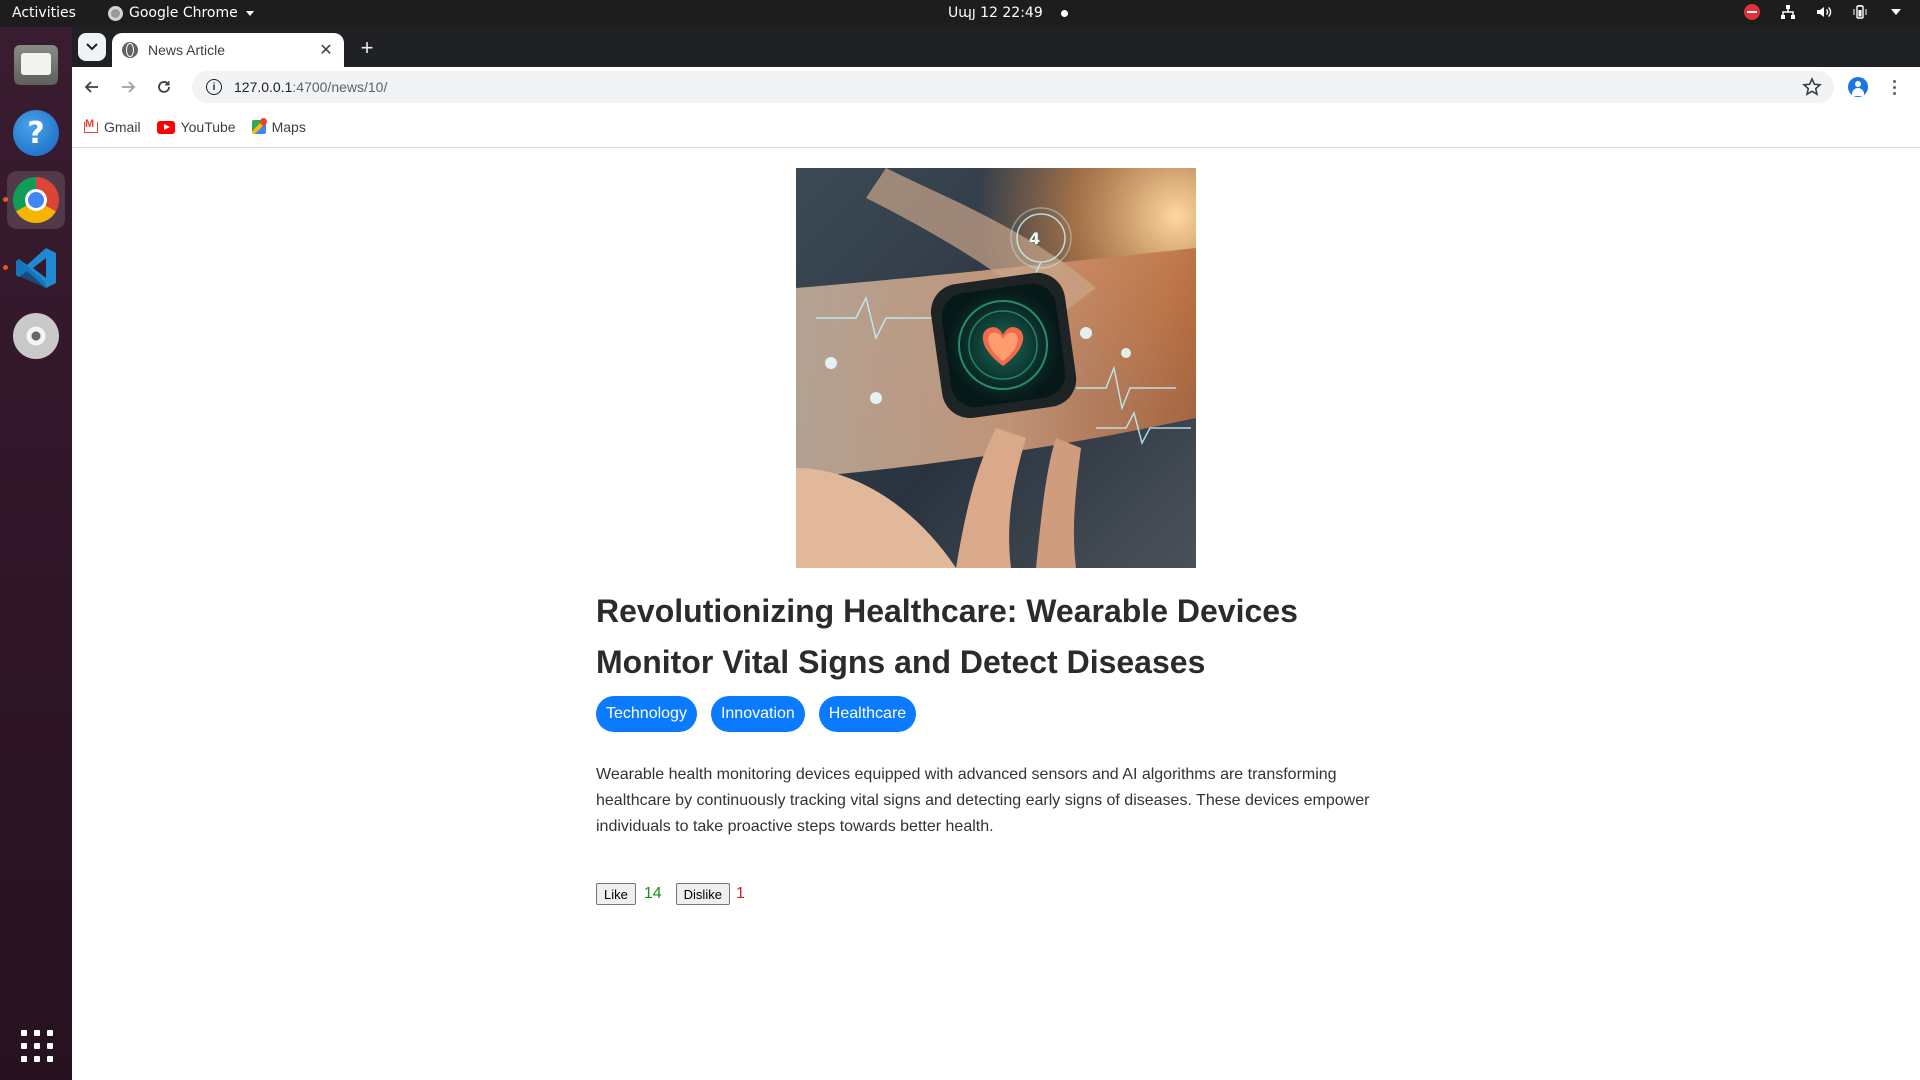  What do you see at coordinates (1858, 87) in the screenshot?
I see `profile-avatar-icon` at bounding box center [1858, 87].